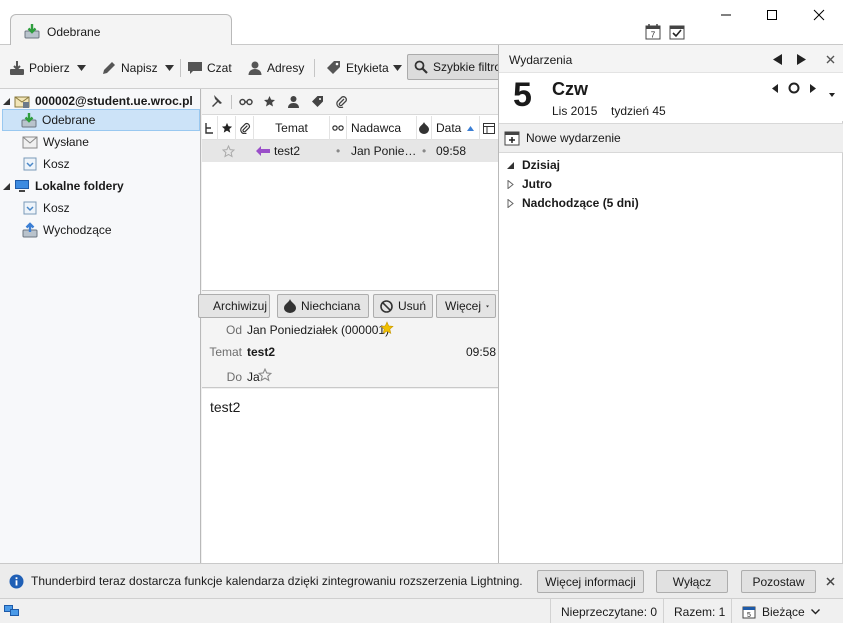 This screenshot has height=623, width=843. I want to click on subject-value: test2, so click(261, 352).